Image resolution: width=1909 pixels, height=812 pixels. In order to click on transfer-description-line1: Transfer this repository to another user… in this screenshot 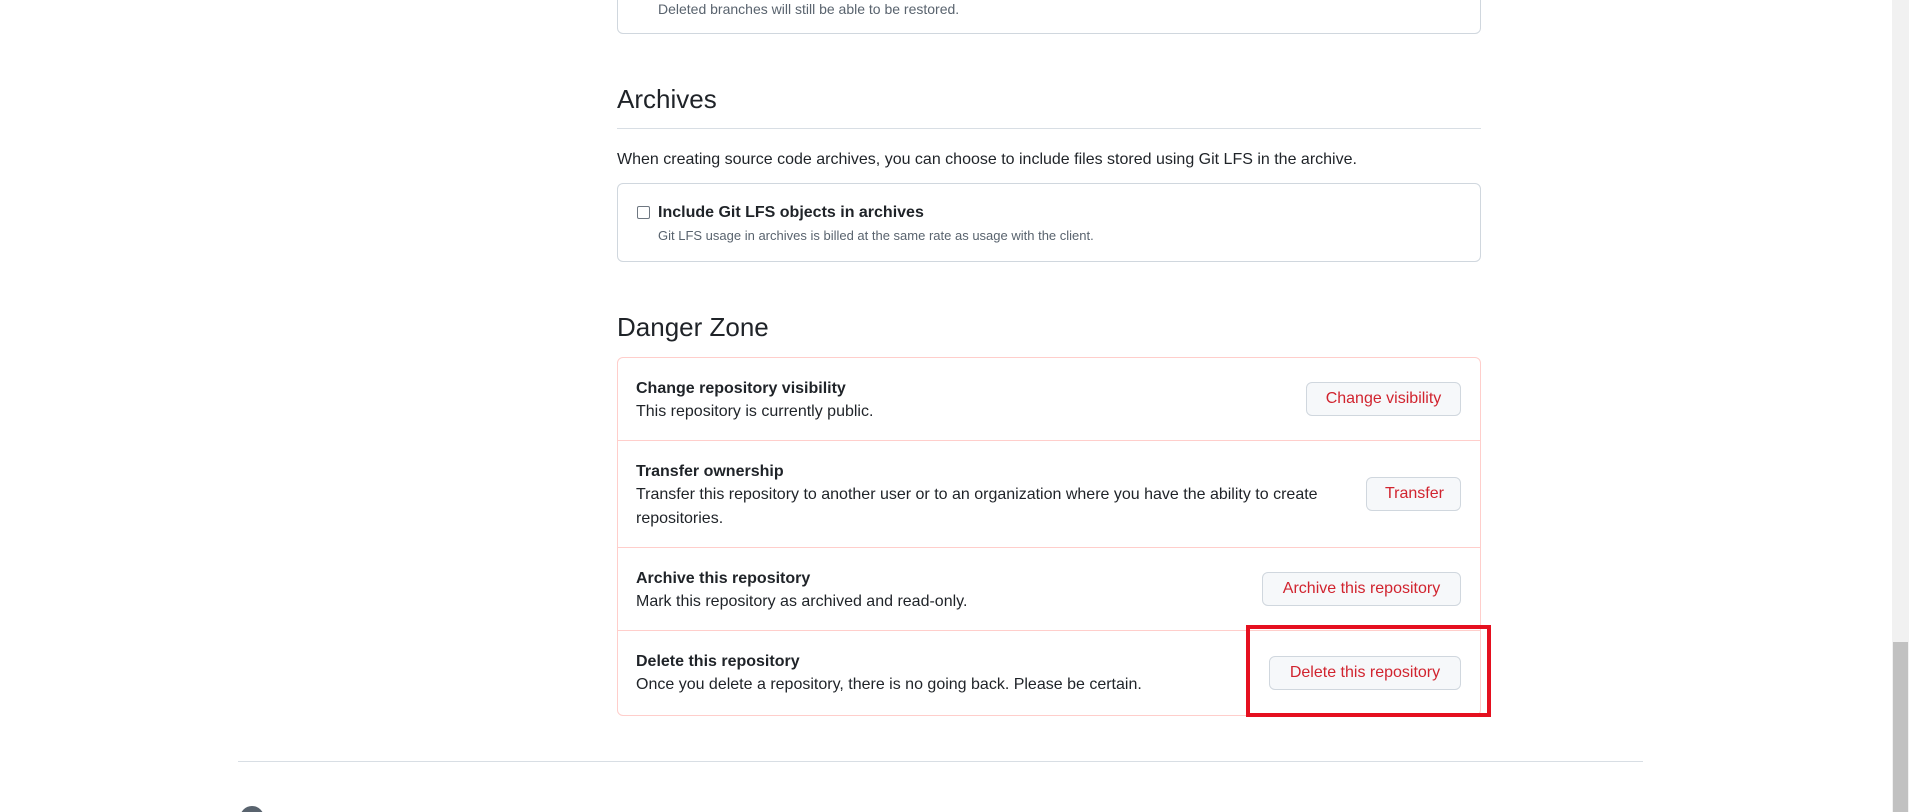, I will do `click(977, 494)`.